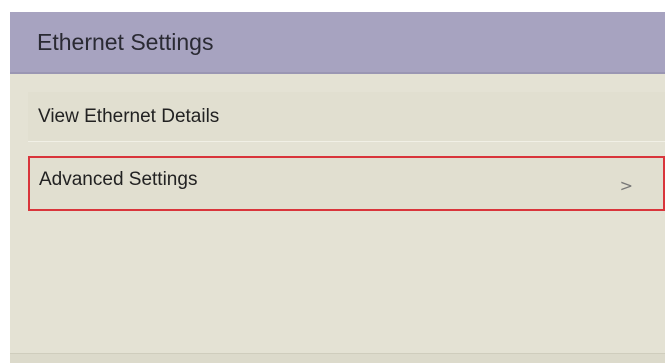 The width and height of the screenshot is (669, 363). I want to click on chevron-right-icon: >, so click(626, 185).